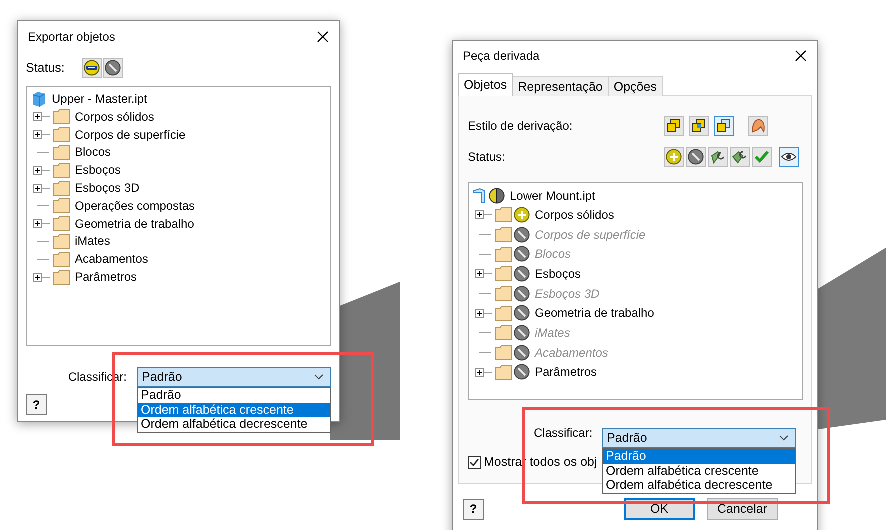 Image resolution: width=886 pixels, height=530 pixels. I want to click on derive-style-label: Estilo de derivação:, so click(521, 126).